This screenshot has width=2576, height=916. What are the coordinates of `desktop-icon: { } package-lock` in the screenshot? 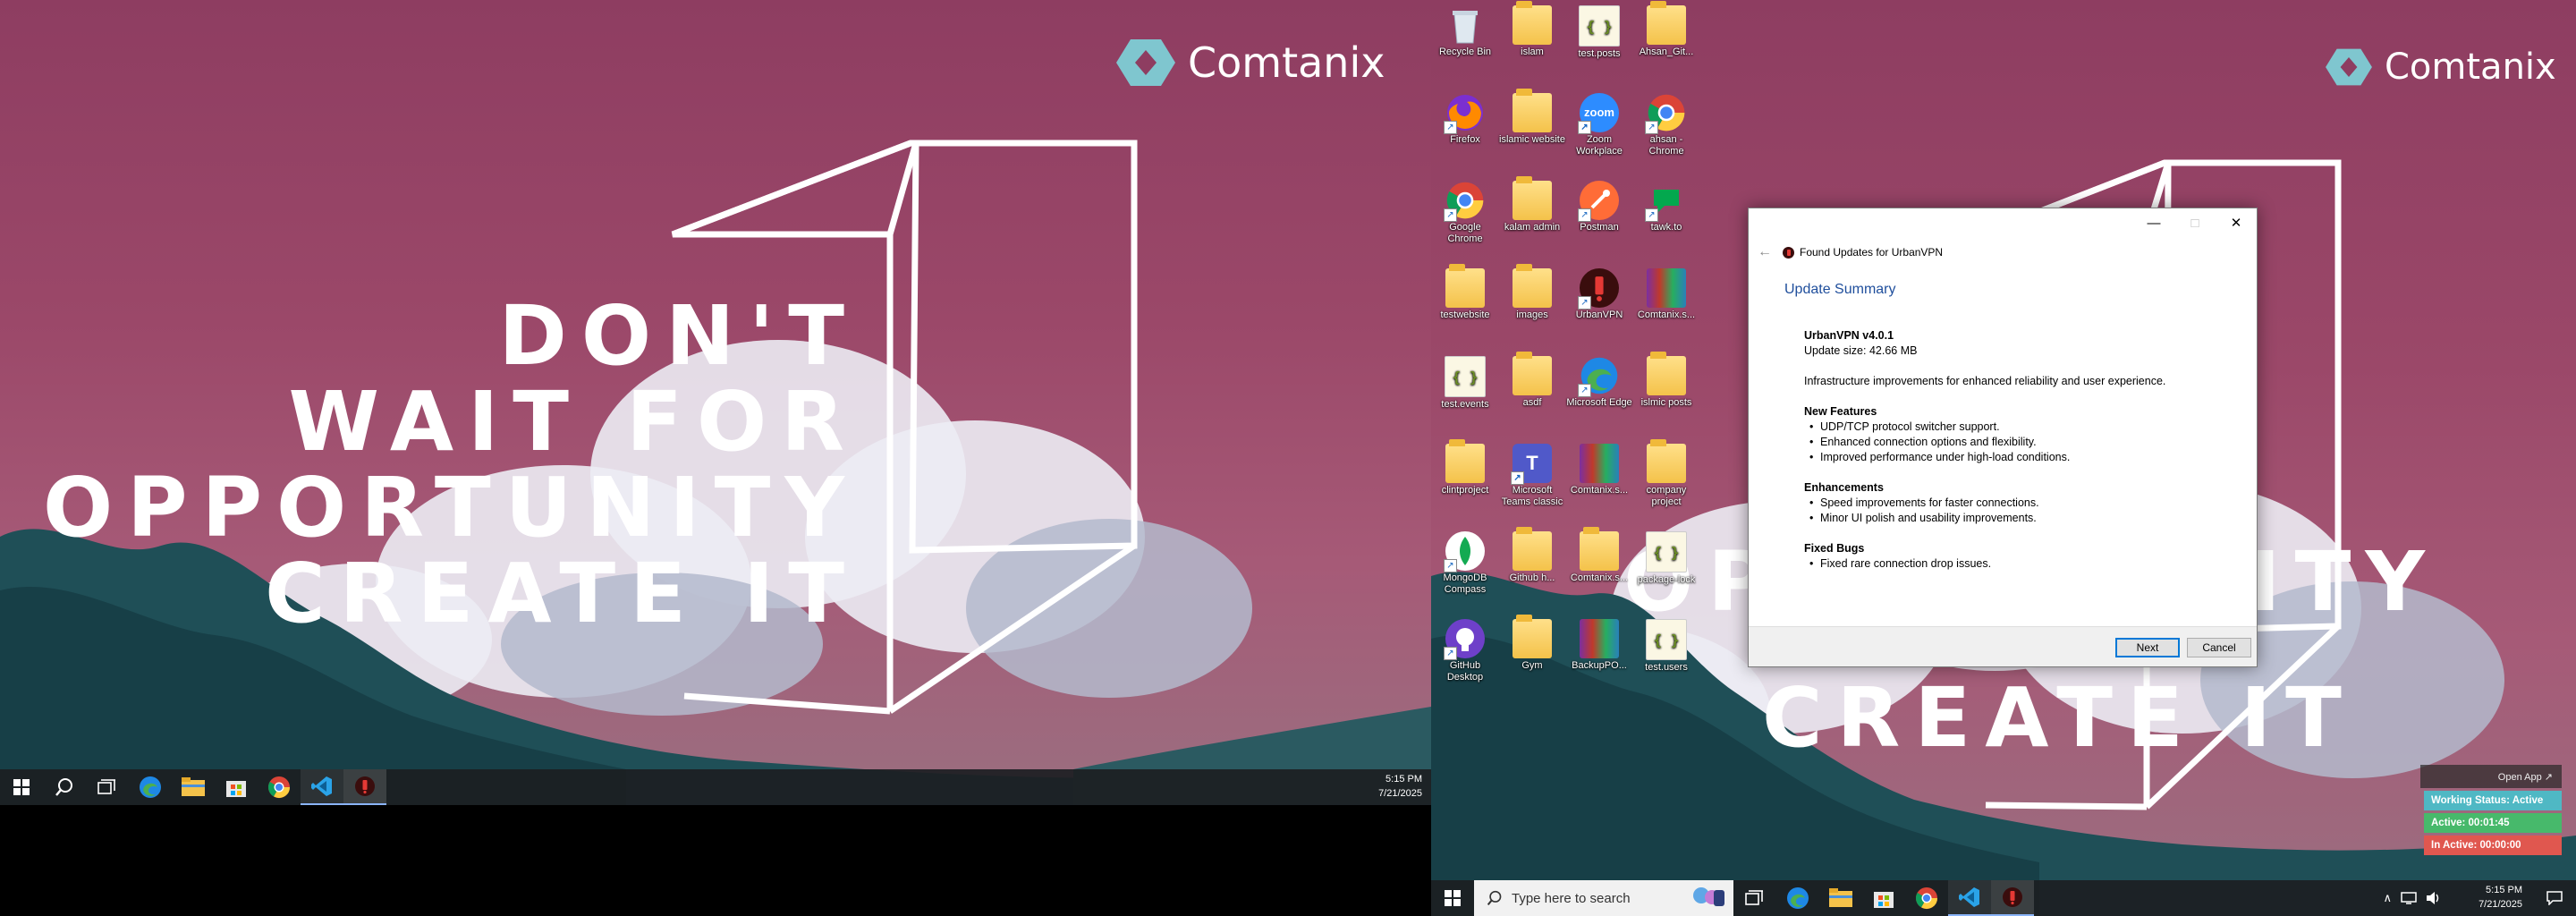 It's located at (1666, 558).